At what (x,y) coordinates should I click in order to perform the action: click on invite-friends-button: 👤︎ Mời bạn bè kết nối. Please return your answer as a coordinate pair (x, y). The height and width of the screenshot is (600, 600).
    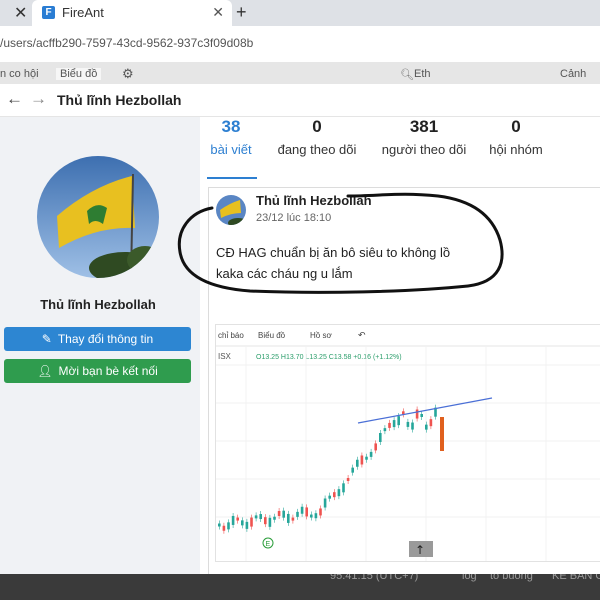
    Looking at the image, I should click on (97, 371).